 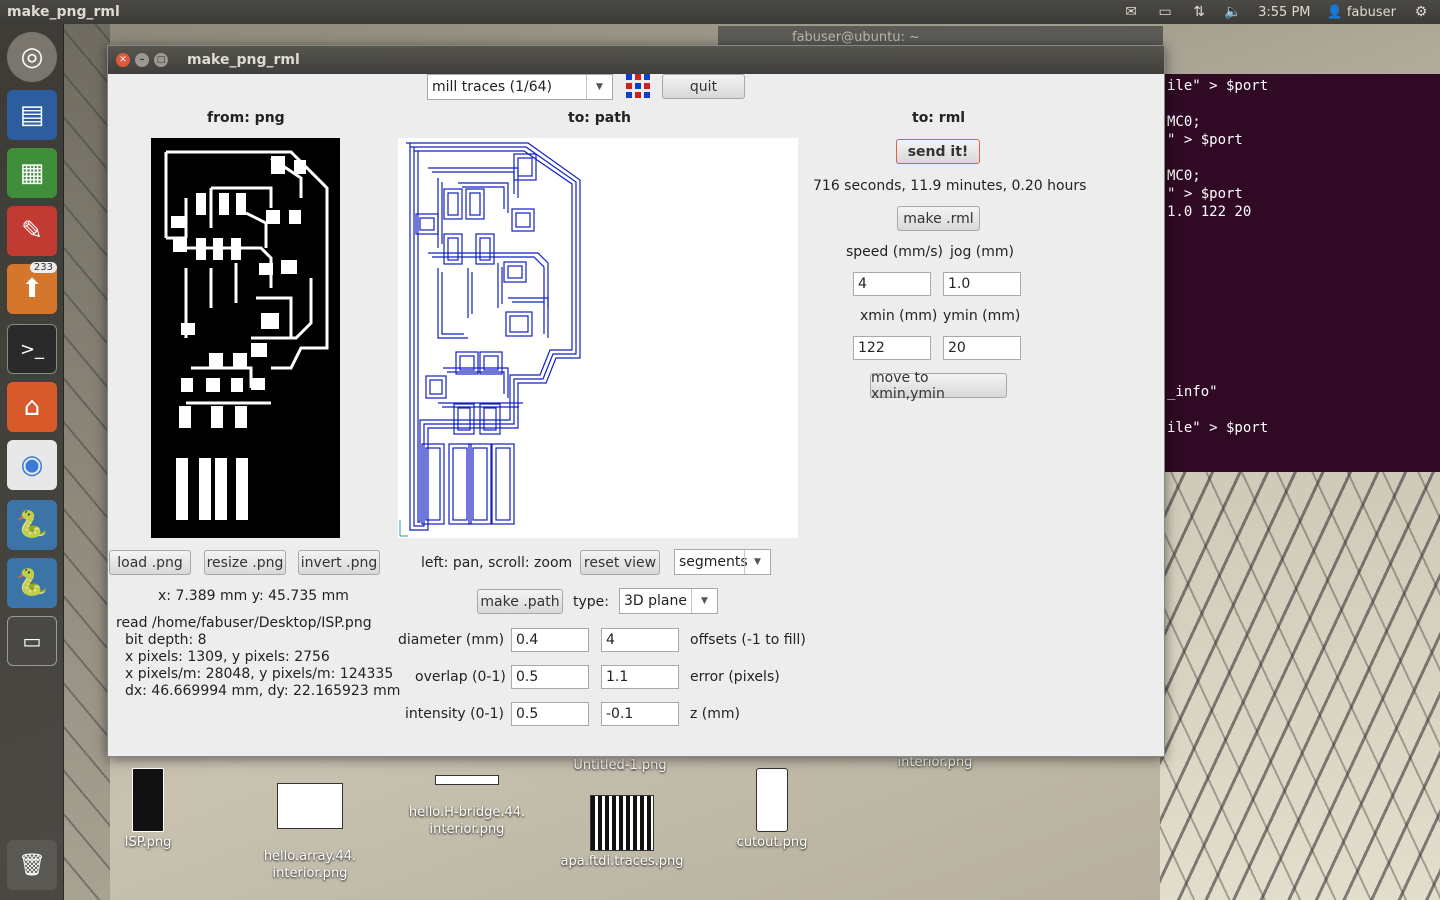 What do you see at coordinates (715, 714) in the screenshot?
I see `z-label: z (mm)` at bounding box center [715, 714].